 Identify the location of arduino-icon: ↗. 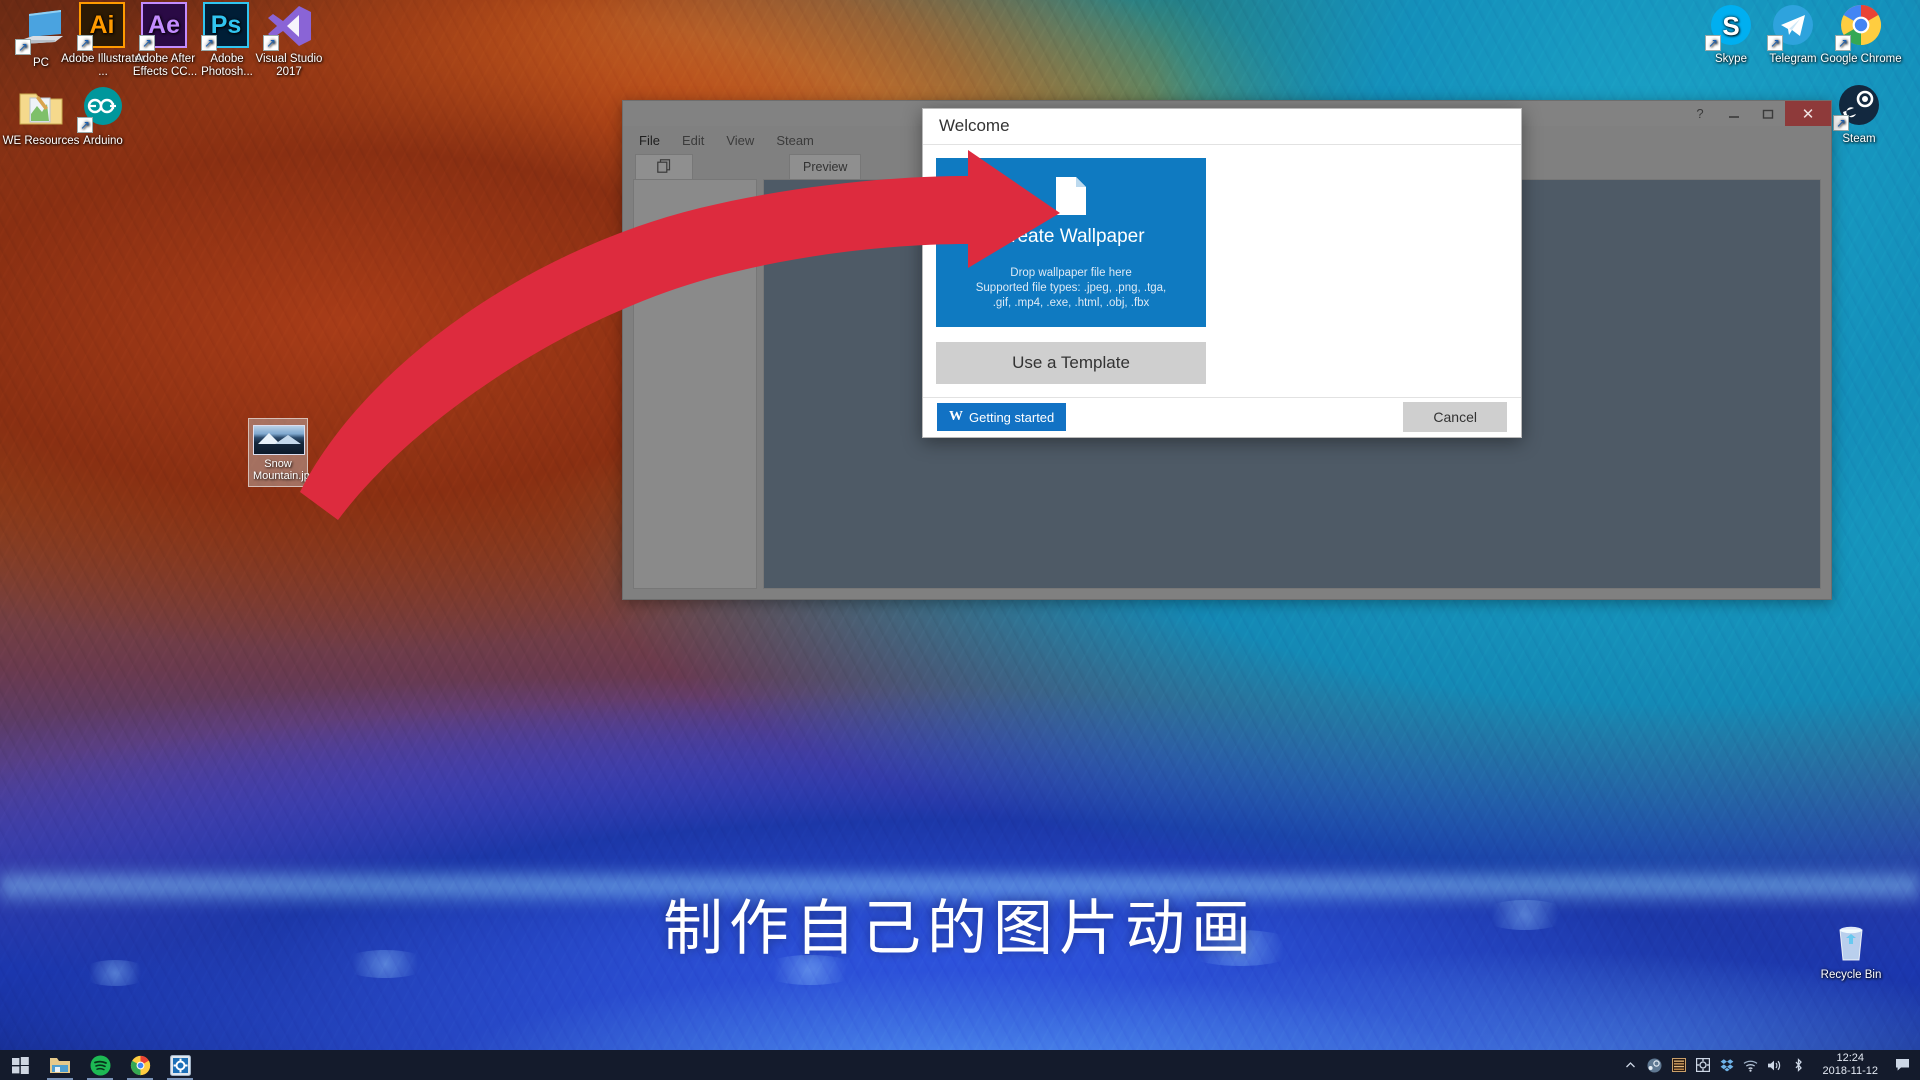
(102, 108).